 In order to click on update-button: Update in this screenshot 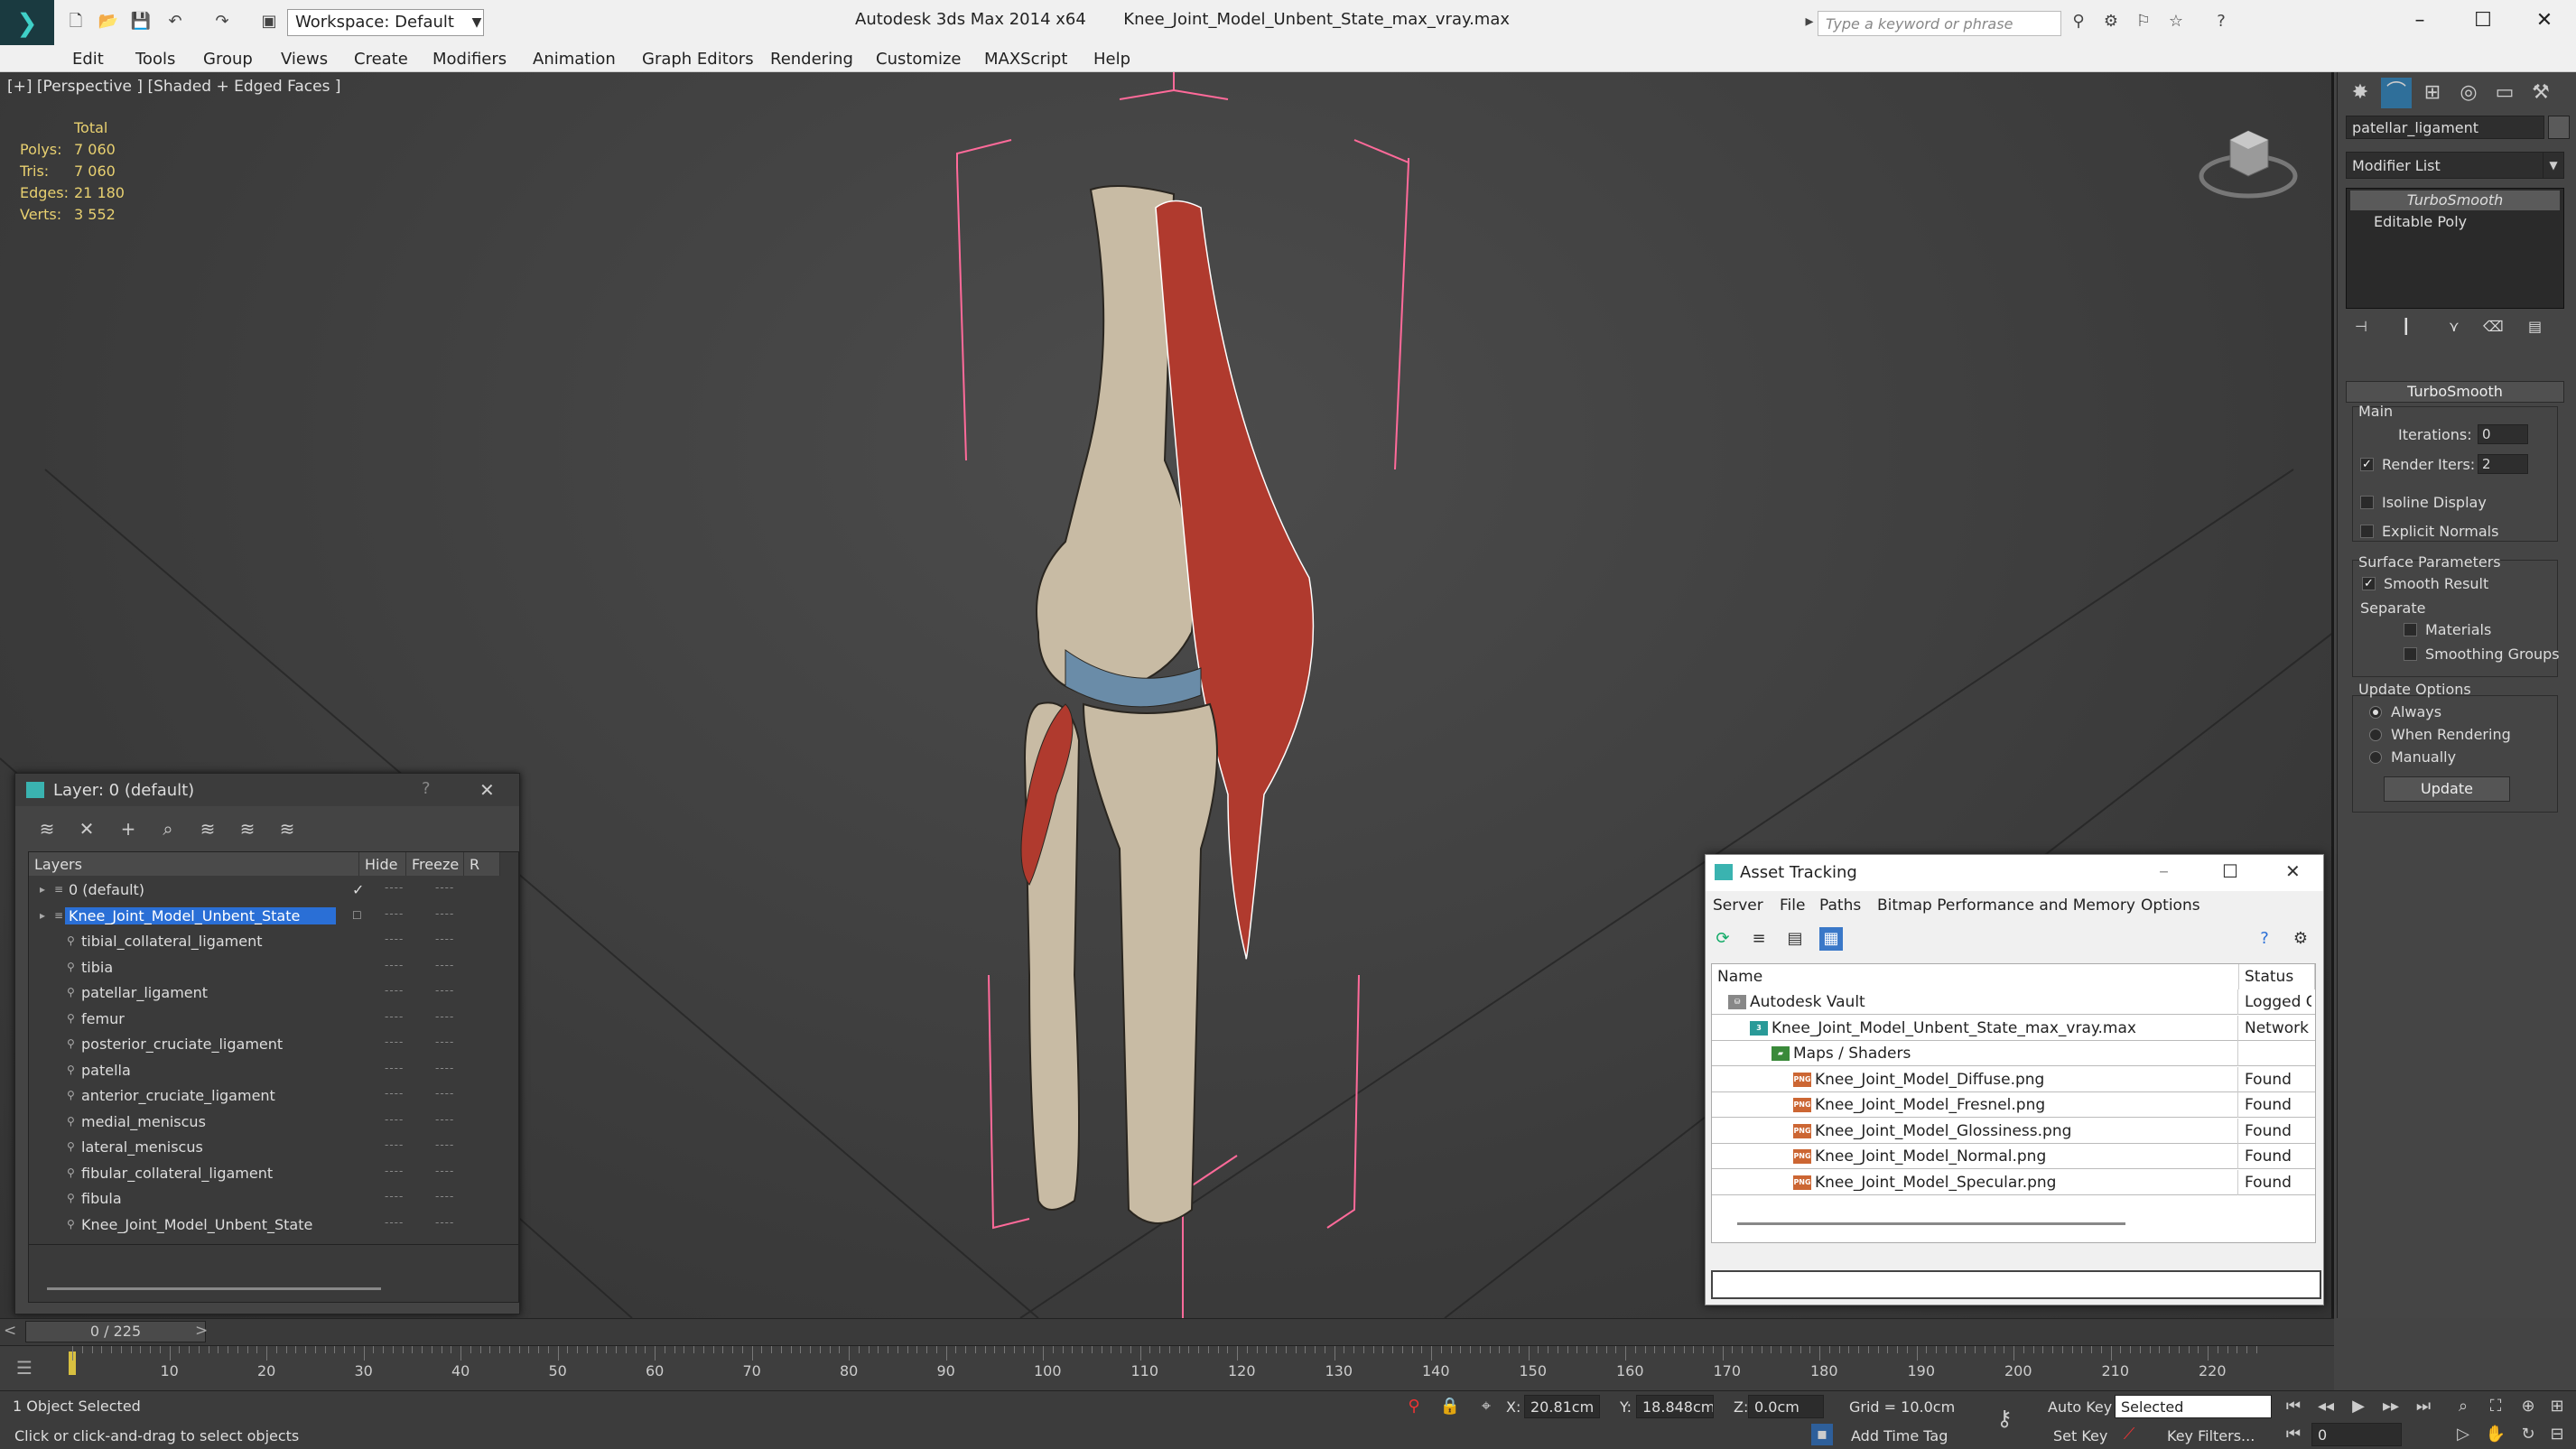, I will do `click(2447, 789)`.